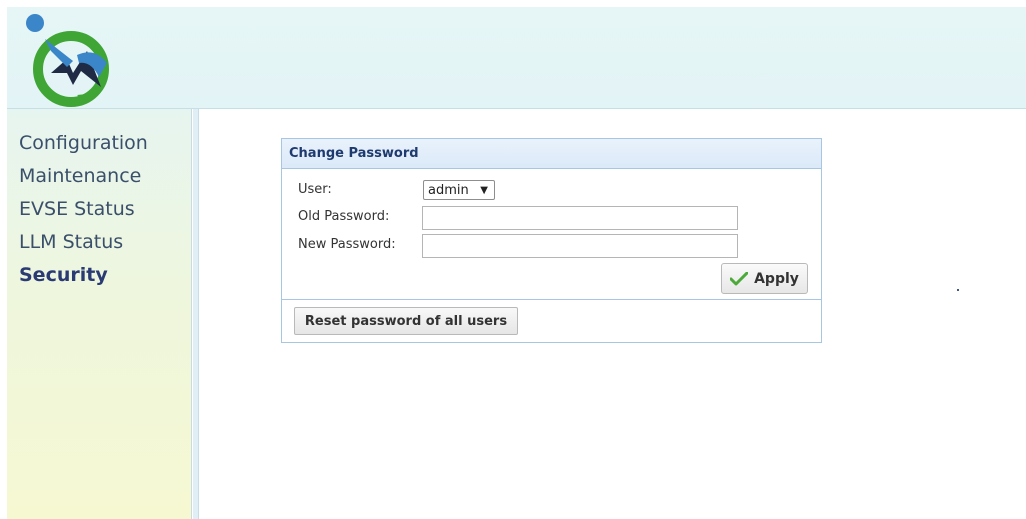 This screenshot has height=519, width=1026. I want to click on panel-separator, so click(551, 299).